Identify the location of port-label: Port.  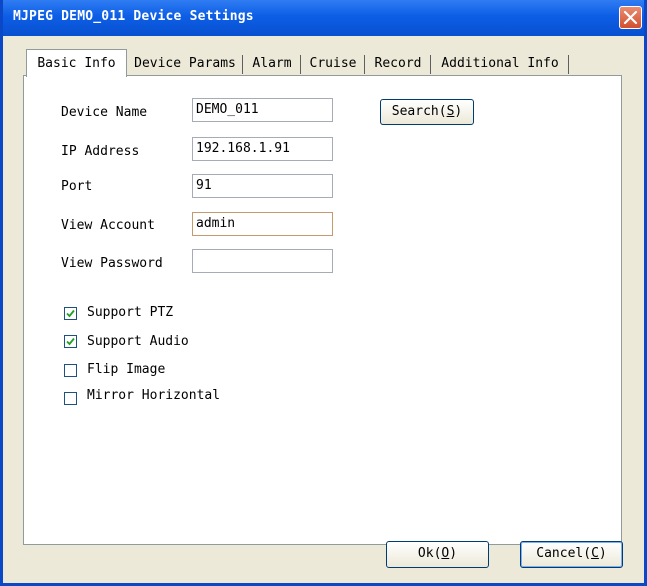
(77, 186).